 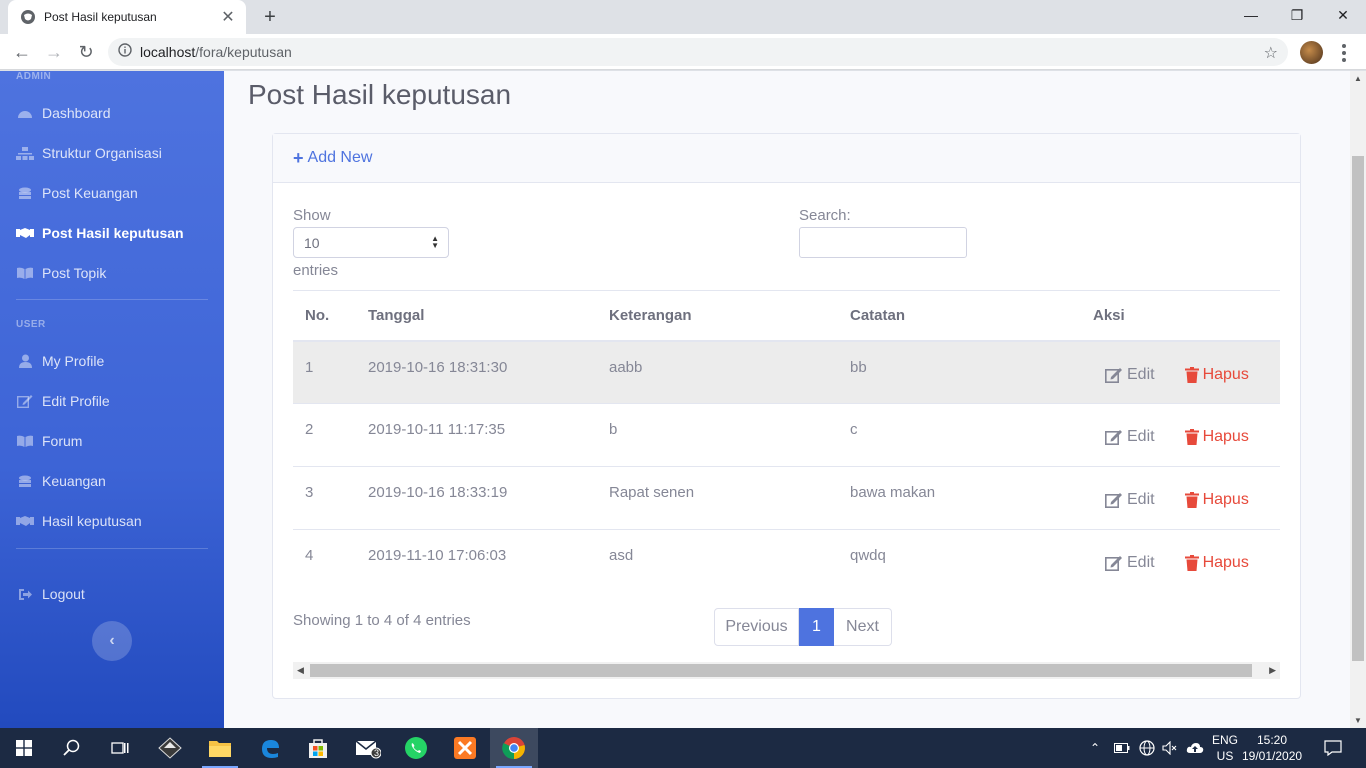 I want to click on app-icon, so click(x=170, y=748).